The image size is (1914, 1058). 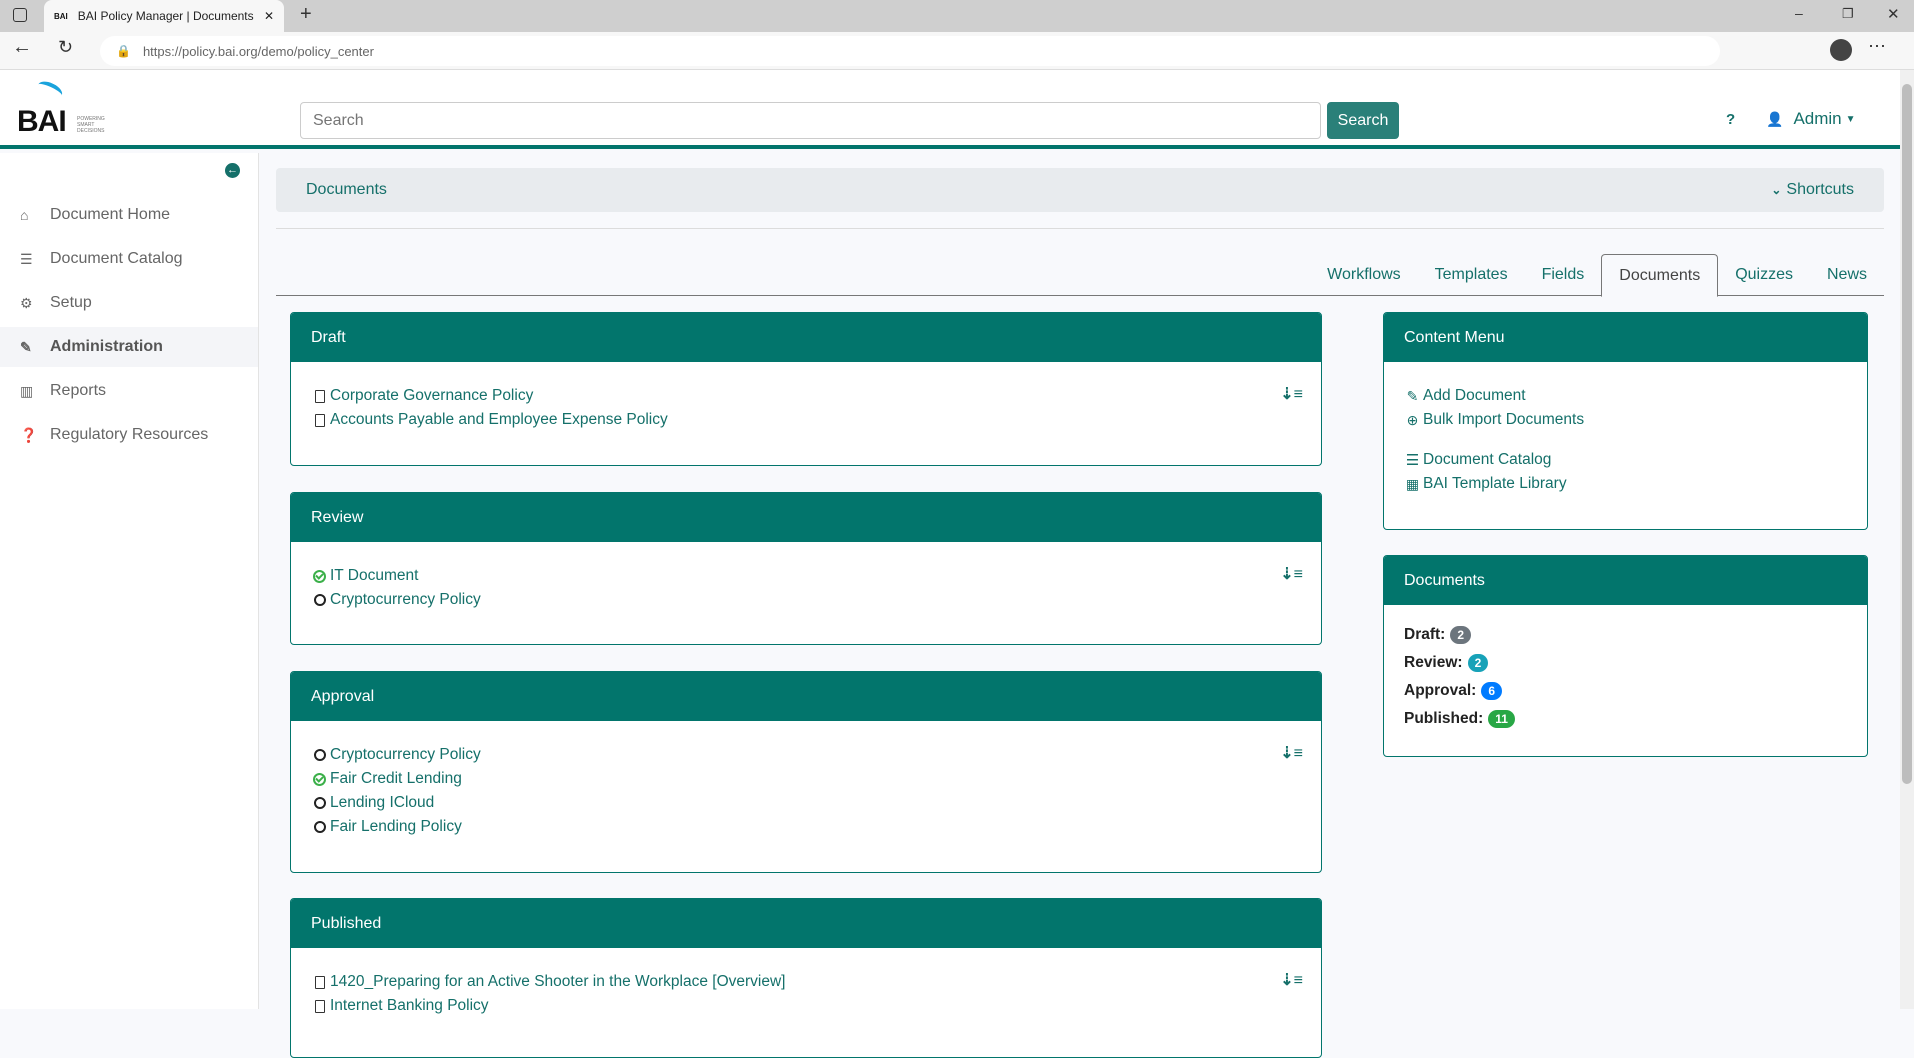 What do you see at coordinates (806, 779) in the screenshot?
I see `list-item: Fair Credit Lending` at bounding box center [806, 779].